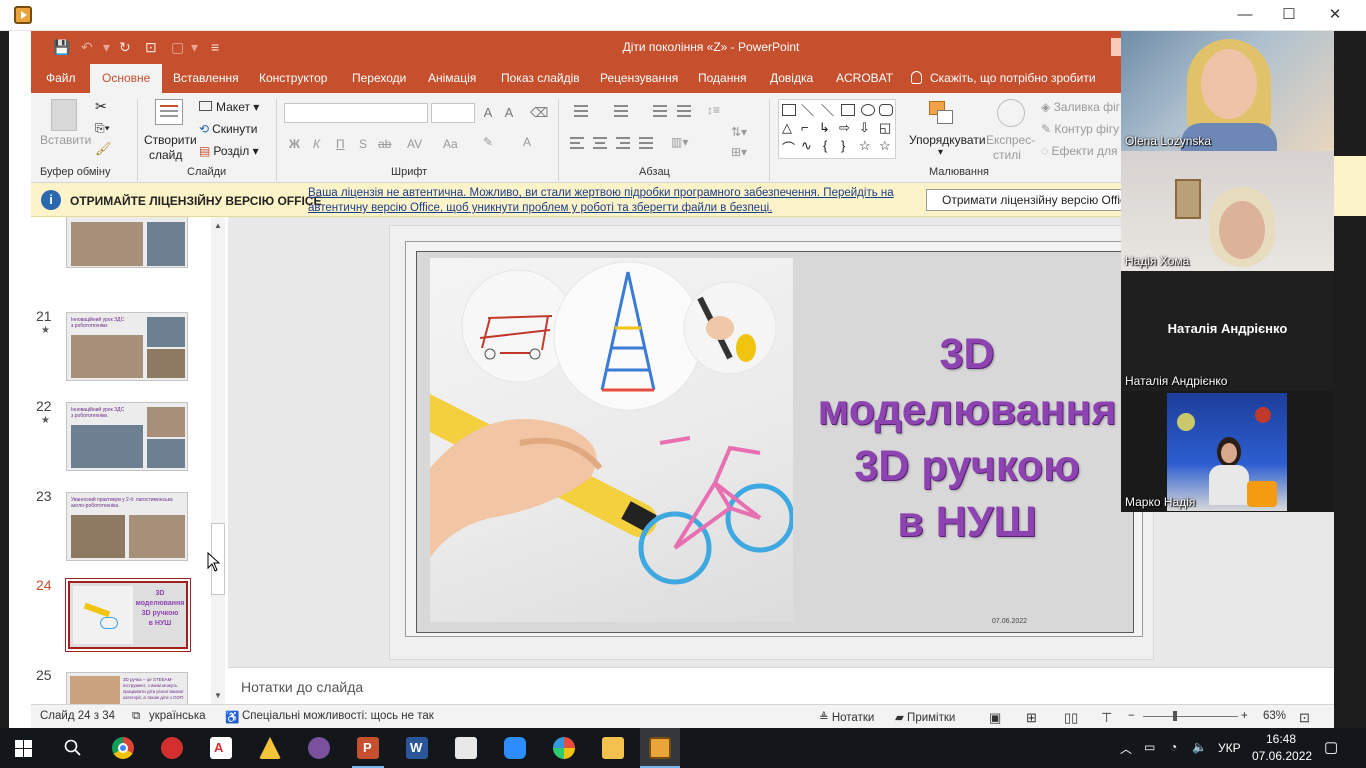  What do you see at coordinates (316, 144) in the screenshot?
I see `italic-button: К` at bounding box center [316, 144].